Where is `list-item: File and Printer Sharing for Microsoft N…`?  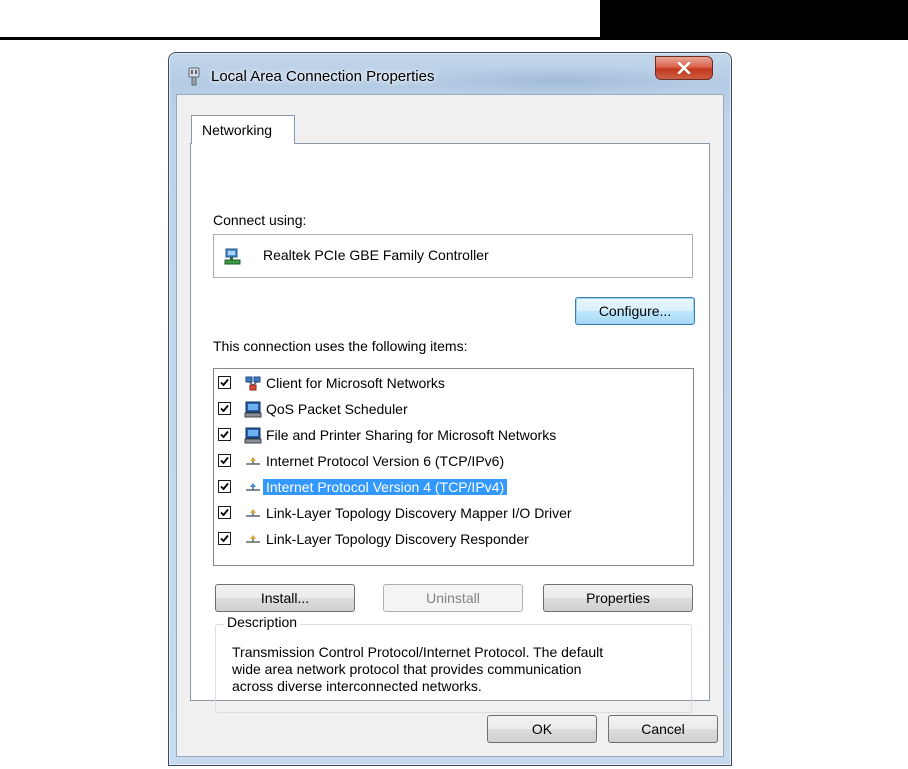 list-item: File and Printer Sharing for Microsoft N… is located at coordinates (453, 436).